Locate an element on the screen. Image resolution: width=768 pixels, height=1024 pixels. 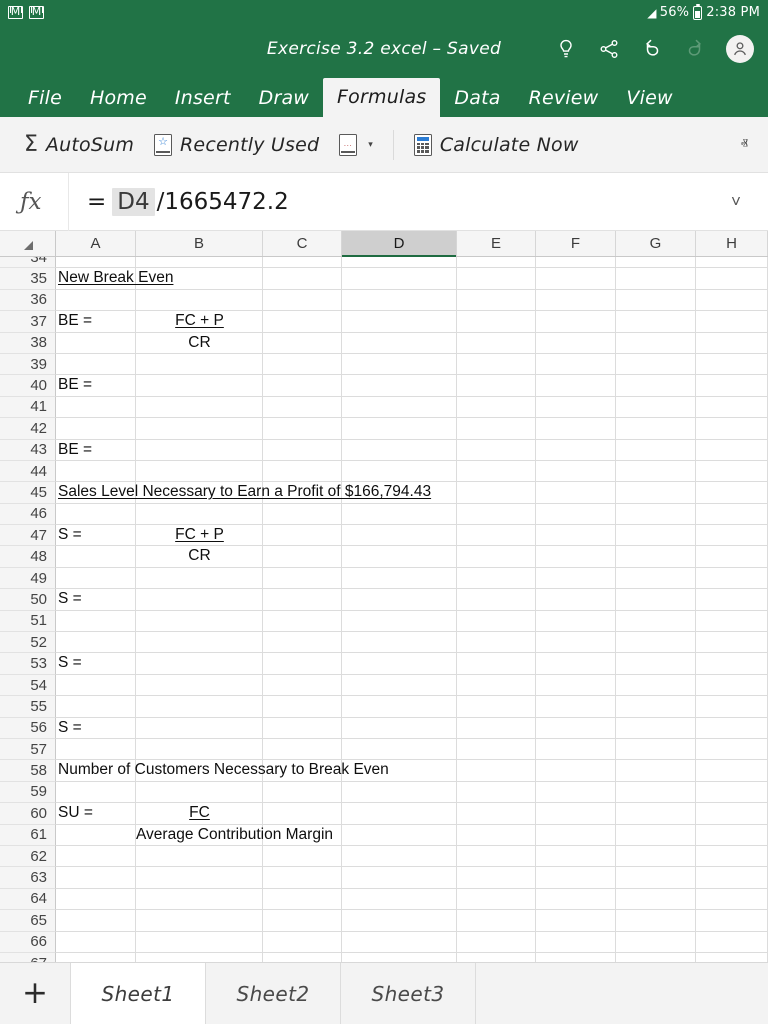
cell-H67 is located at coordinates (732, 957).